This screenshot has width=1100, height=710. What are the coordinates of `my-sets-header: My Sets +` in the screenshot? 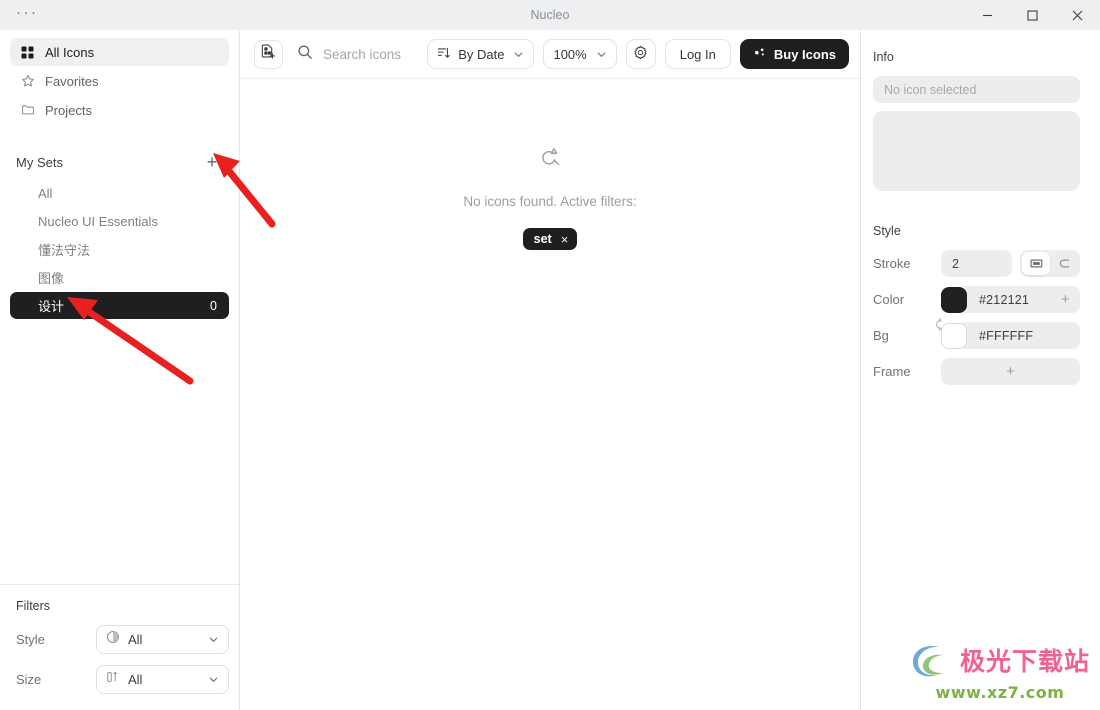 It's located at (119, 162).